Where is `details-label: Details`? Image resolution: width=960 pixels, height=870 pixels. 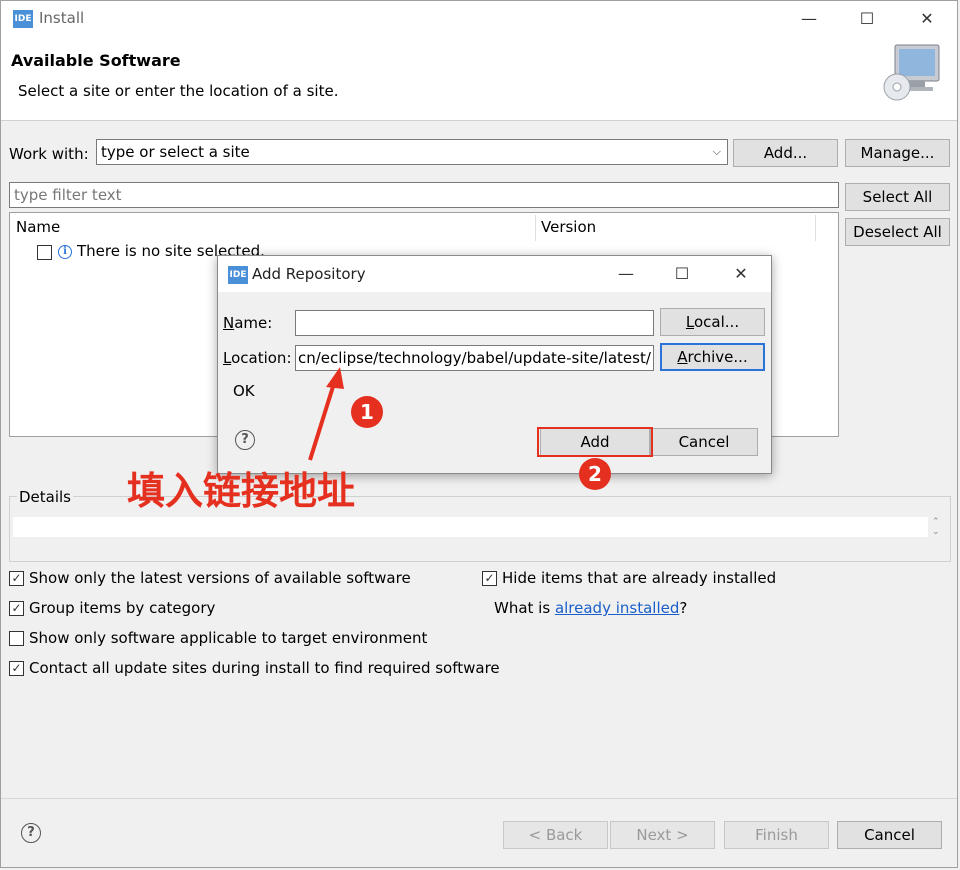 details-label: Details is located at coordinates (45, 497).